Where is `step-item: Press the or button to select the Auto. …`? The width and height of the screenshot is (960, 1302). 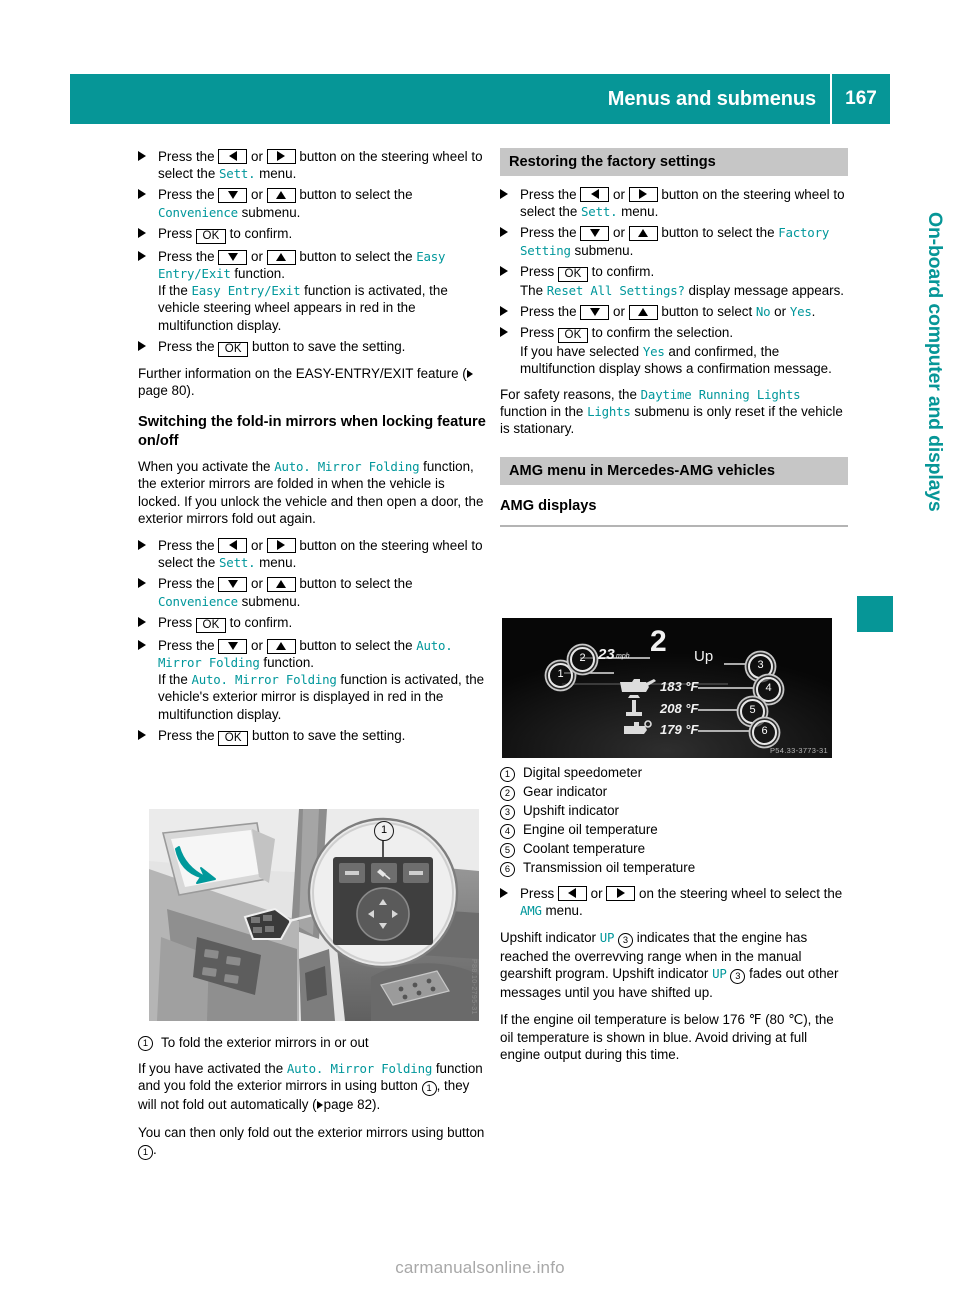 step-item: Press the or button to select the Auto. … is located at coordinates (312, 680).